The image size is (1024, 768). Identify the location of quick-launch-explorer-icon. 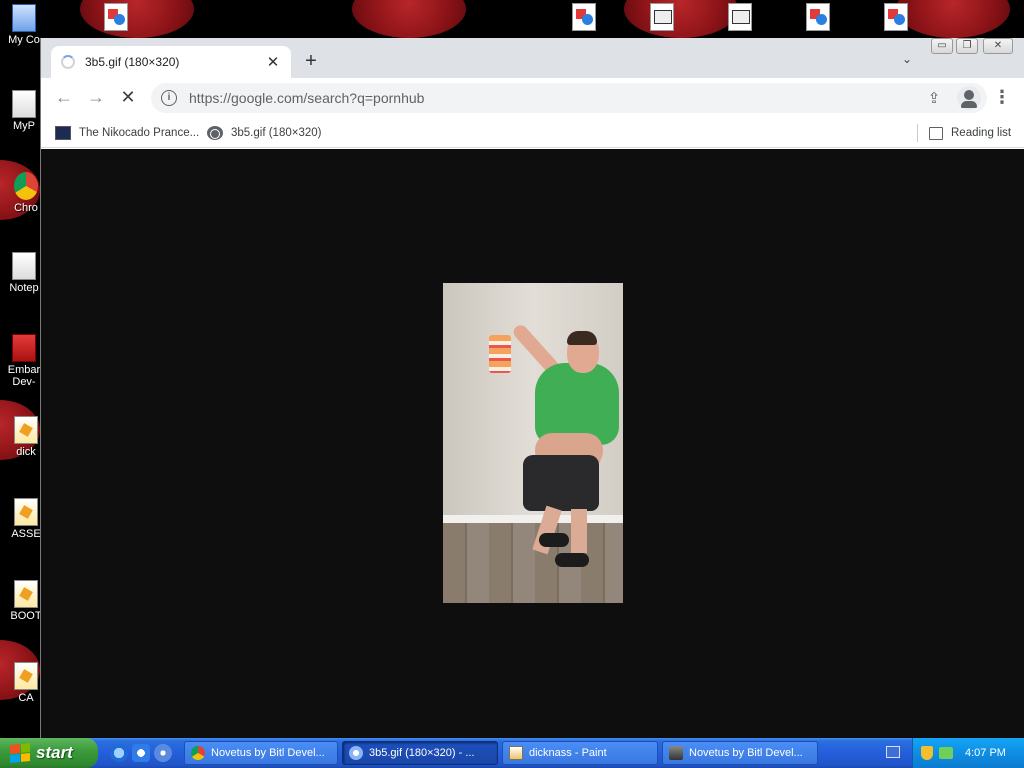
(141, 753).